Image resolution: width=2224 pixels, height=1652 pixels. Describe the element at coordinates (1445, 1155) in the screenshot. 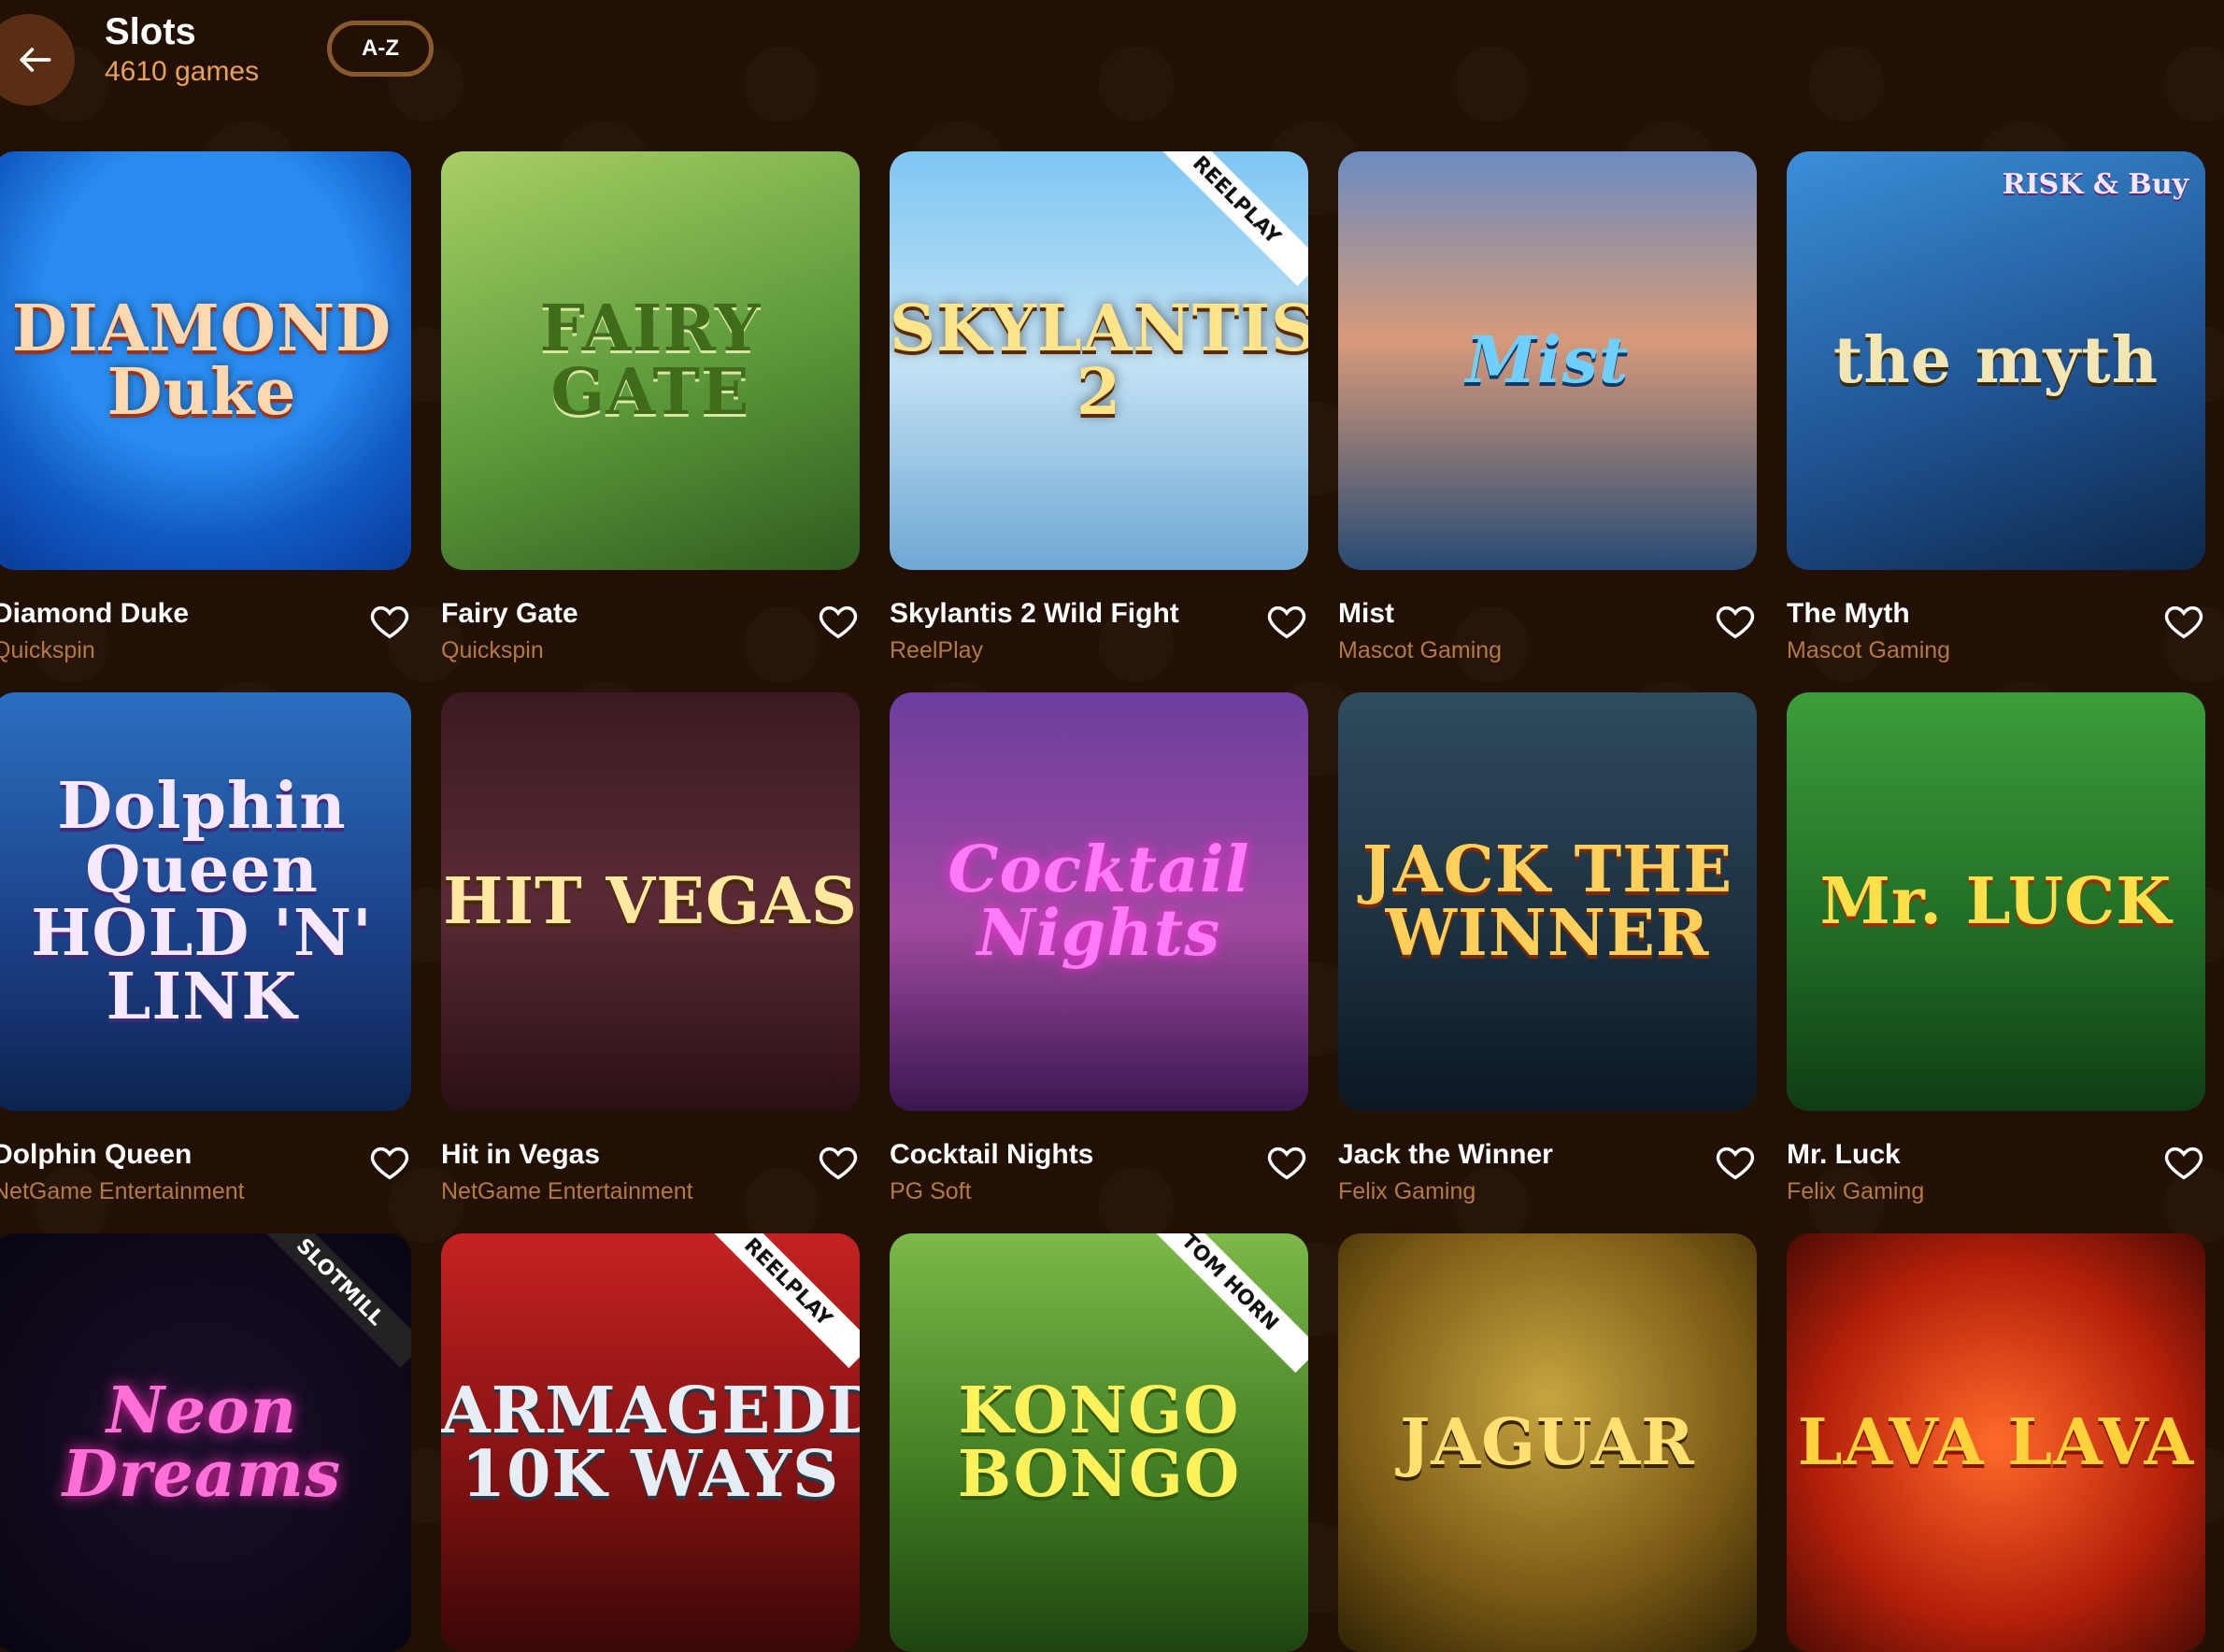

I see `game-name: Jack the Winner` at that location.